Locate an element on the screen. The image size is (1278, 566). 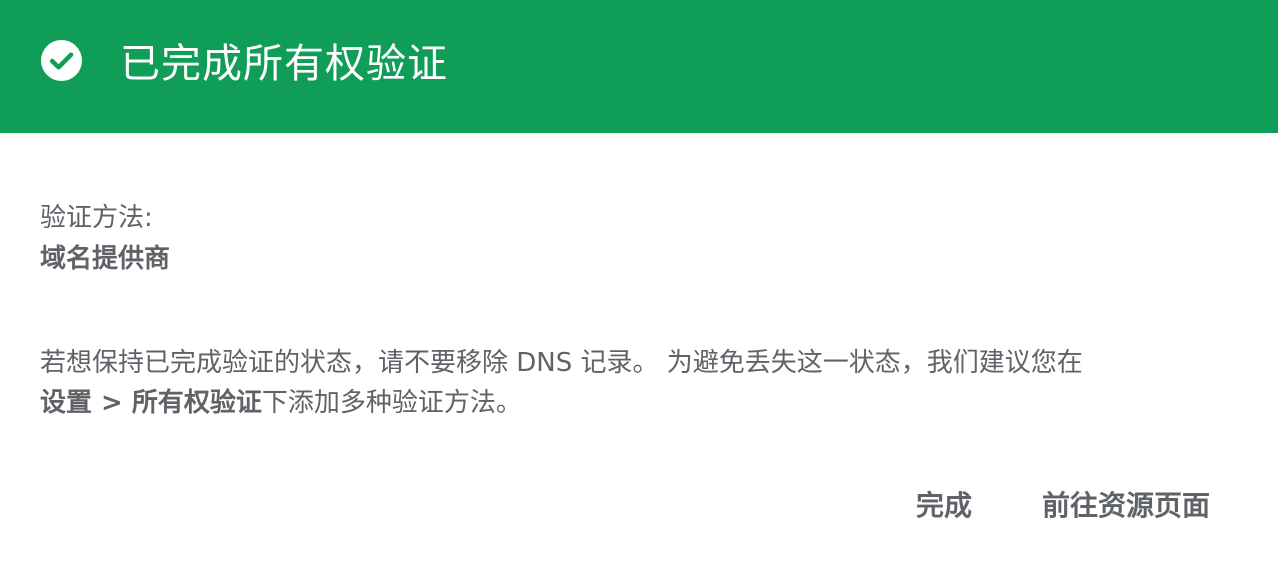
info-message-line-2: 设置 > 所有权验证下添加多种验证方法。 is located at coordinates (640, 403).